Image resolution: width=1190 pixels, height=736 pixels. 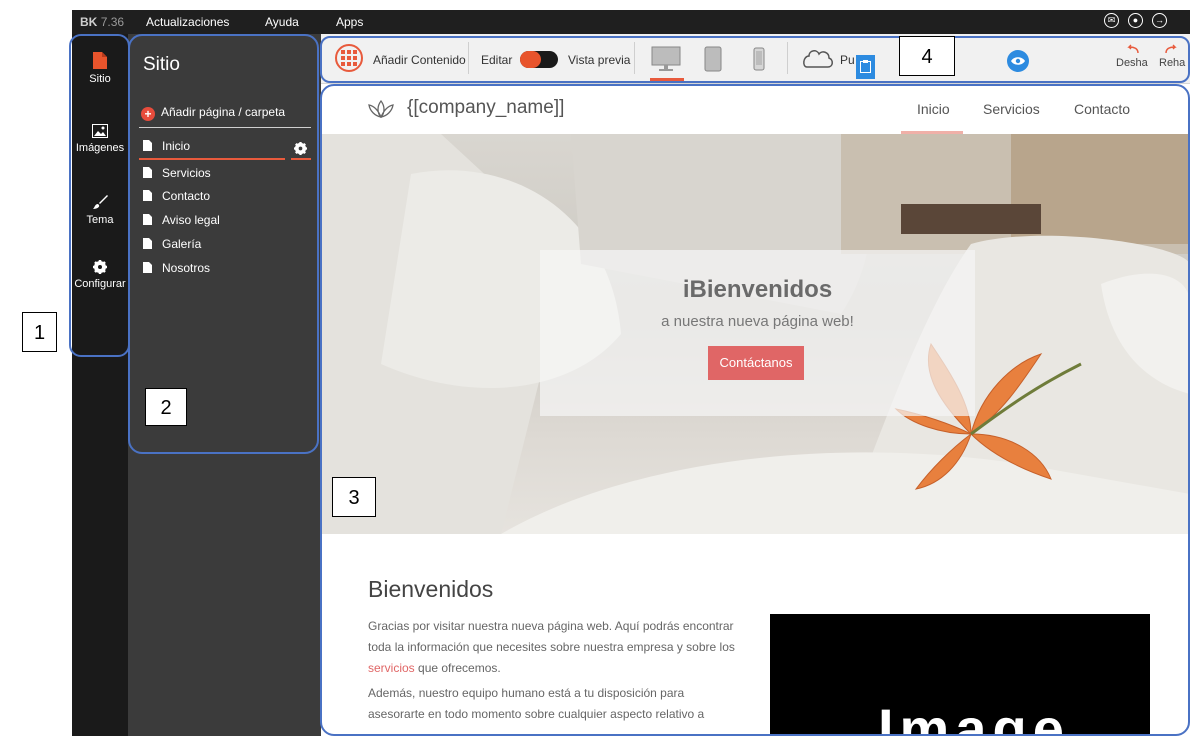 What do you see at coordinates (187, 22) in the screenshot?
I see `menu-actualizaciones: Actualizaciones` at bounding box center [187, 22].